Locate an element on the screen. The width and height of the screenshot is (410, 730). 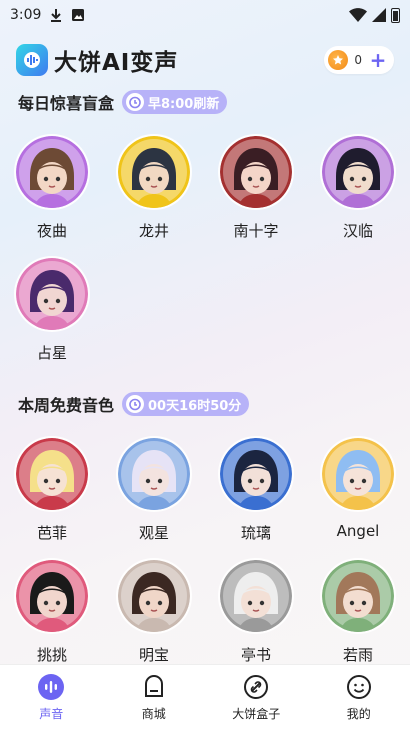
voice-card: 若雨 is located at coordinates (358, 612).